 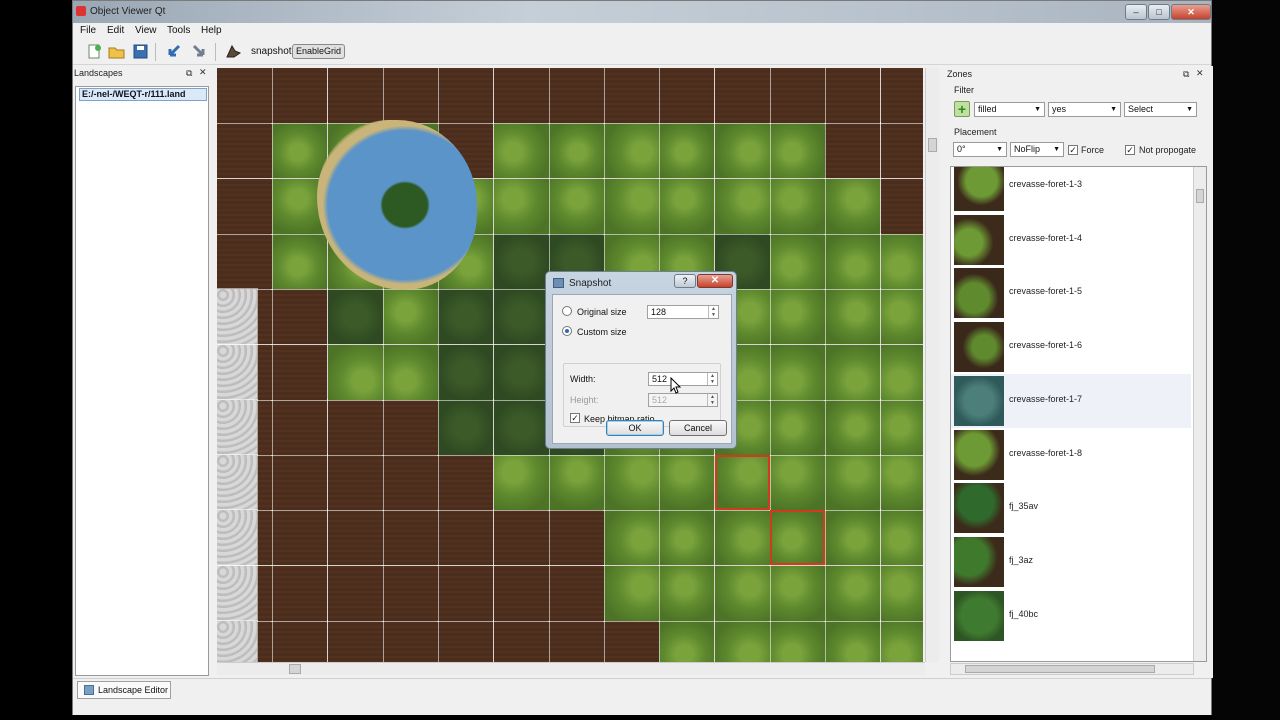 What do you see at coordinates (1200, 73) in the screenshot?
I see `zones-dock-close-button: ✕` at bounding box center [1200, 73].